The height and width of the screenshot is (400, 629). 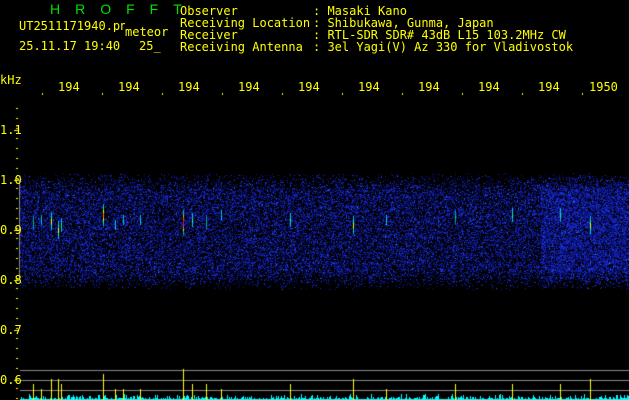 What do you see at coordinates (189, 87) in the screenshot?
I see `x-tick-label: 1943` at bounding box center [189, 87].